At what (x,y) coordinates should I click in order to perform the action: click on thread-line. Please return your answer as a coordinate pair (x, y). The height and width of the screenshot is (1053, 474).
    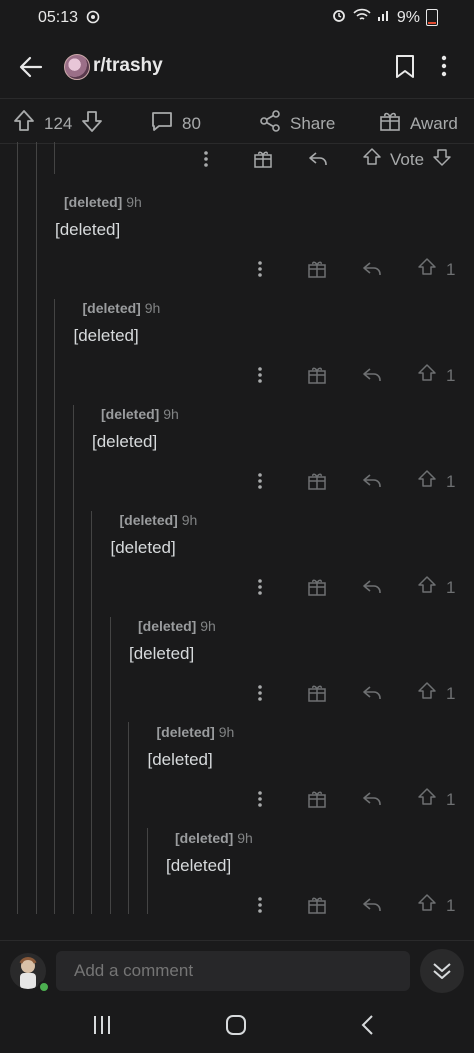
    Looking at the image, I should click on (110, 765).